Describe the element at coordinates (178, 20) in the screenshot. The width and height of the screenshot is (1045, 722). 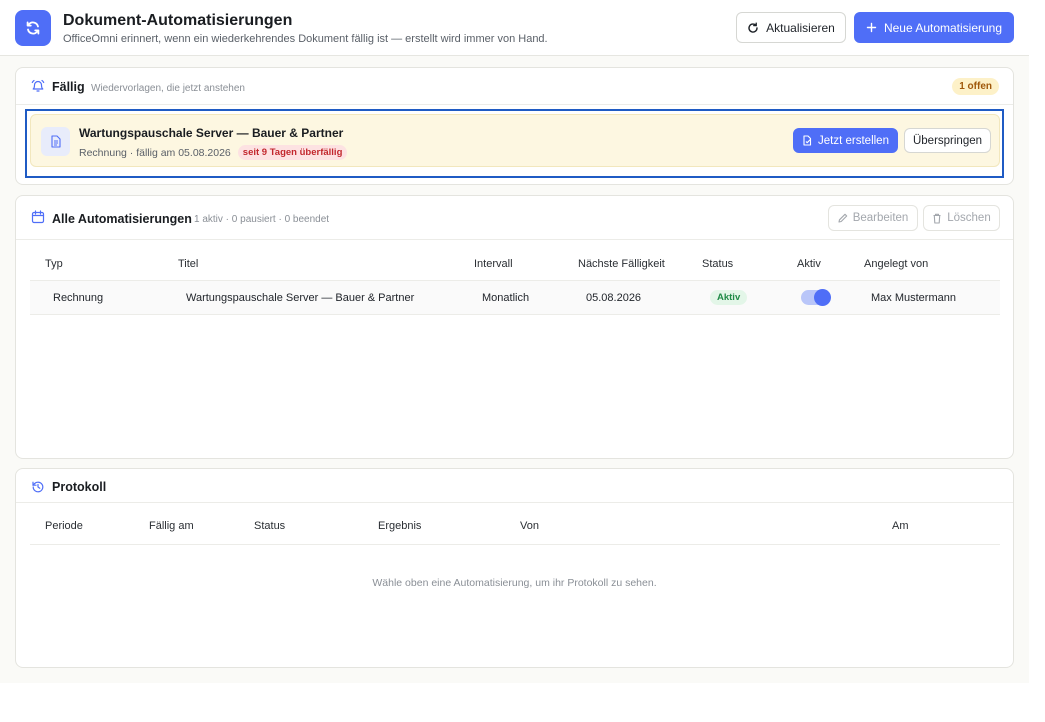
I see `page-title: Dokument-Automatisierungen` at that location.